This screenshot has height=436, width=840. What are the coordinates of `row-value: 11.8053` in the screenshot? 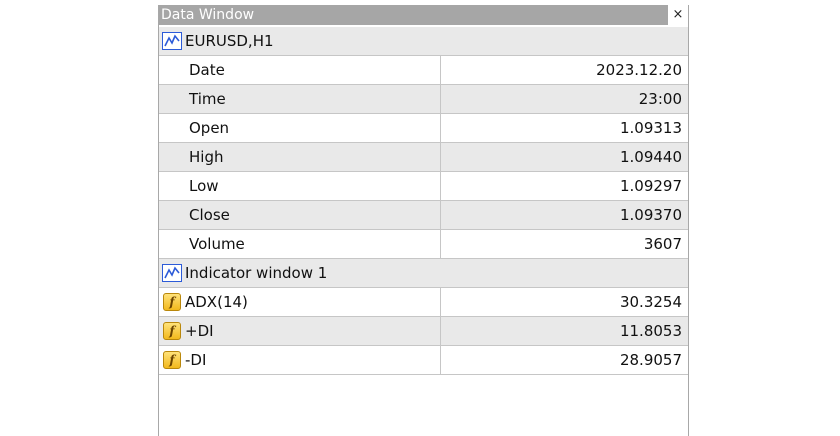 It's located at (650, 331).